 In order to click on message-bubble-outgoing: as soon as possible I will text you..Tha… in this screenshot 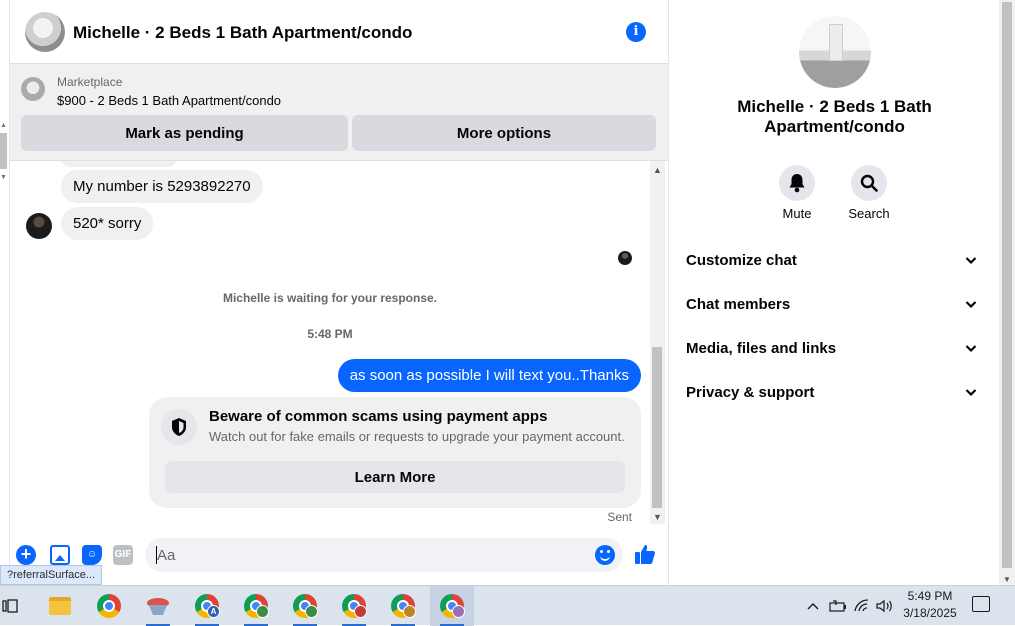, I will do `click(489, 375)`.